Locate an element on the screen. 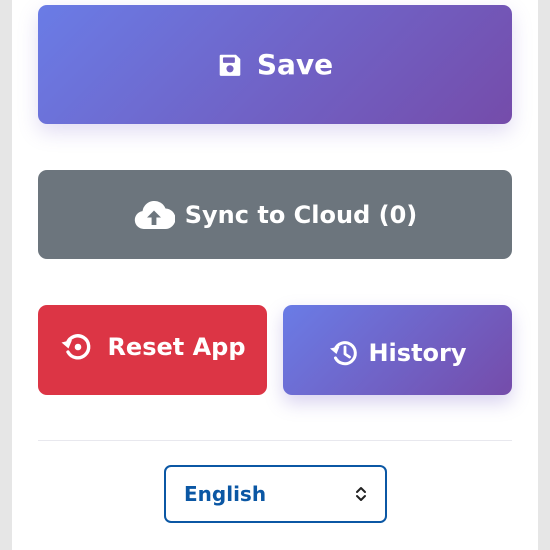  history-label: History is located at coordinates (417, 353).